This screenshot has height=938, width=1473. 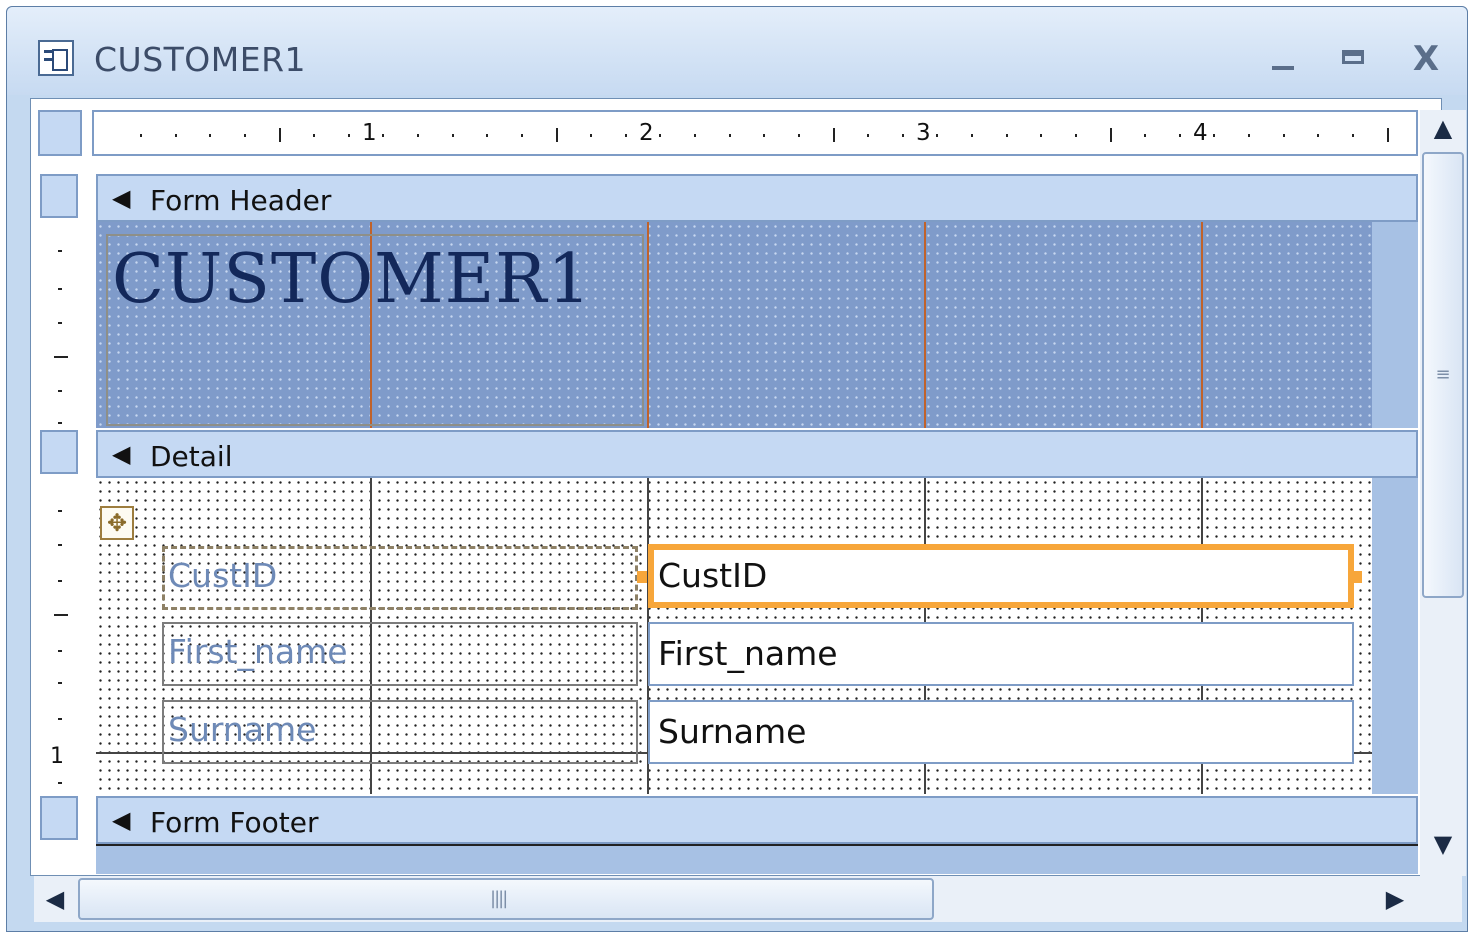 What do you see at coordinates (234, 822) in the screenshot?
I see `section-label: Form Footer` at bounding box center [234, 822].